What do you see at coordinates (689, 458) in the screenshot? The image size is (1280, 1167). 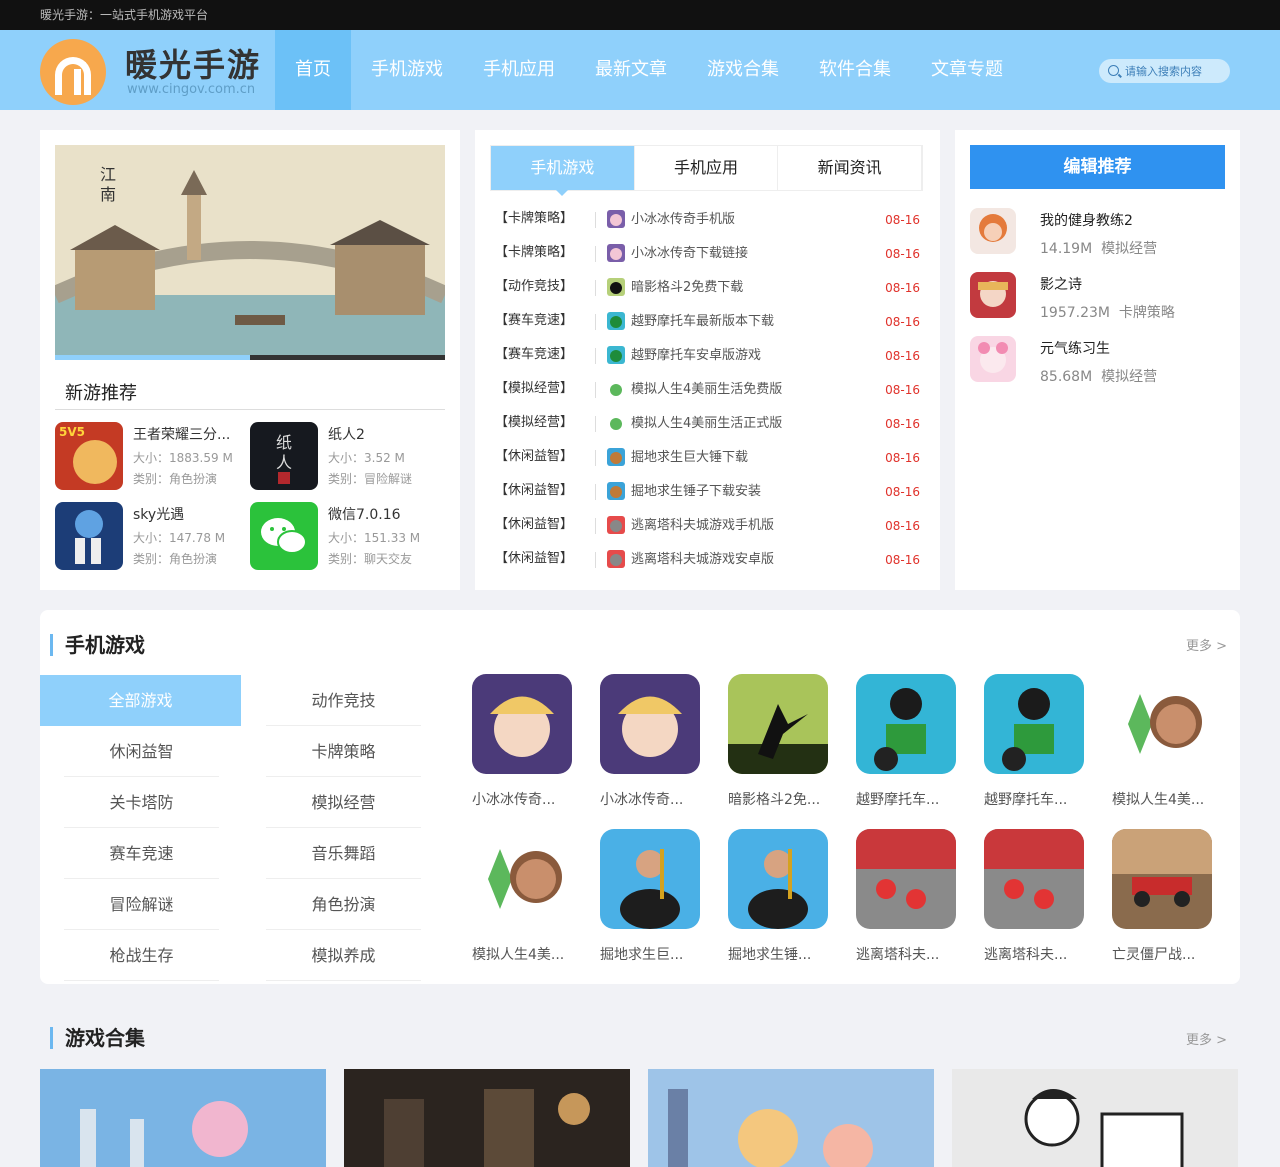 I see `news-title: 掘地求生巨大锤下载` at bounding box center [689, 458].